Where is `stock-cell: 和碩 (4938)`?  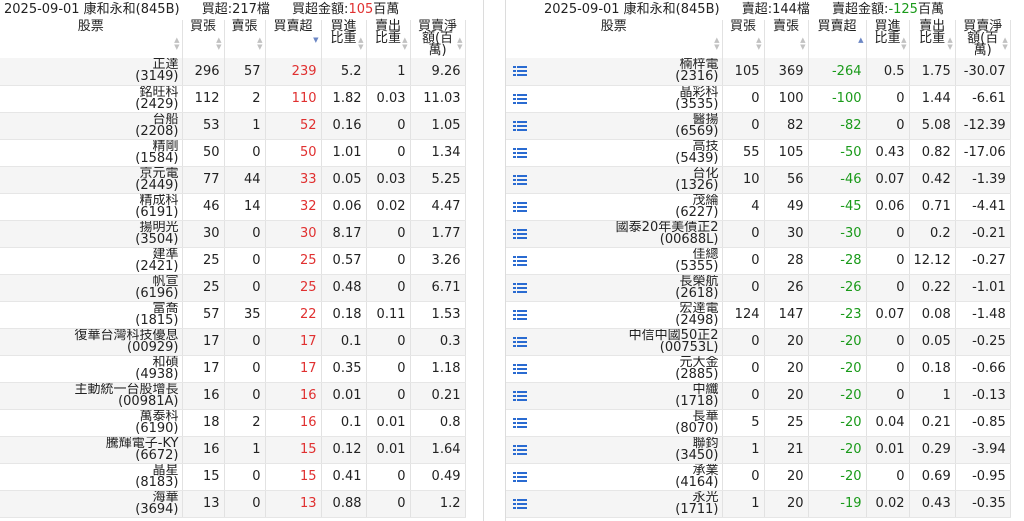 stock-cell: 和碩 (4938) is located at coordinates (91, 369).